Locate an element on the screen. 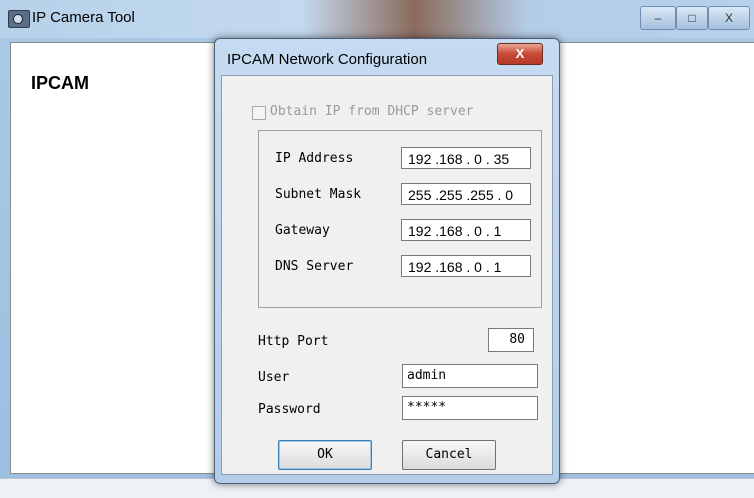  gateway-field: 192 .168 . 0 . 1 is located at coordinates (466, 230).